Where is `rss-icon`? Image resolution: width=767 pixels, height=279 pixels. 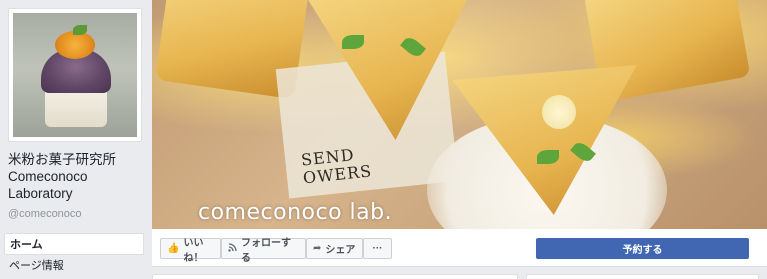 rss-icon is located at coordinates (232, 248).